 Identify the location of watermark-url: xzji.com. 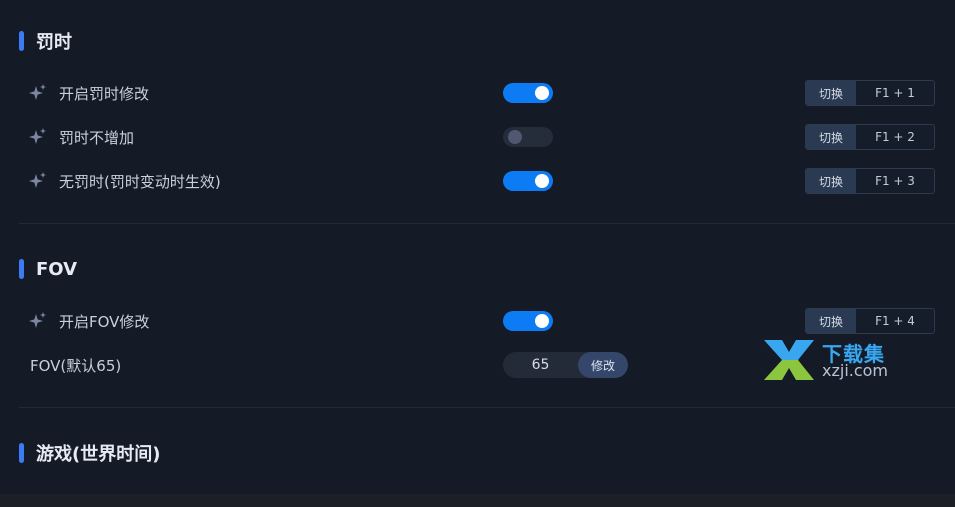
(855, 370).